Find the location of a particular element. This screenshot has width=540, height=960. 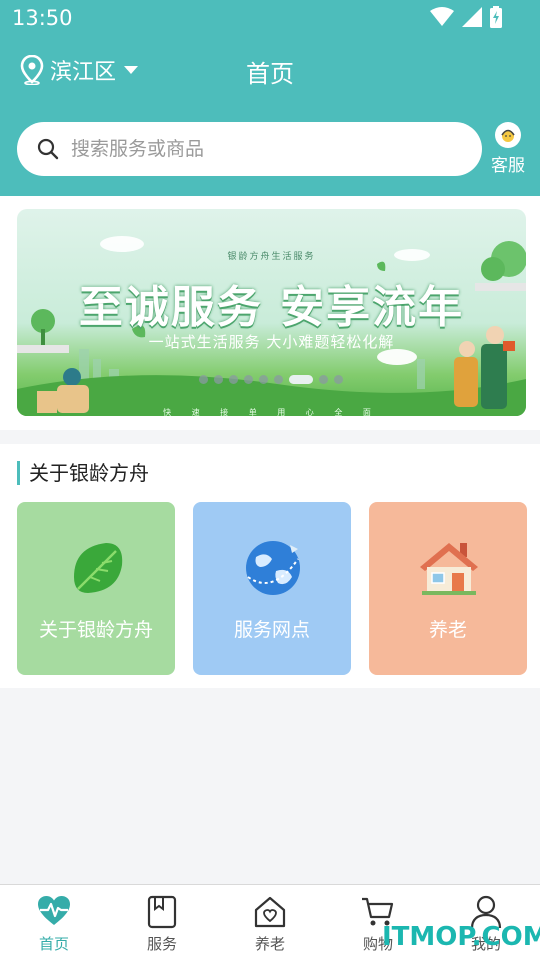

home-heart-icon is located at coordinates (270, 912).